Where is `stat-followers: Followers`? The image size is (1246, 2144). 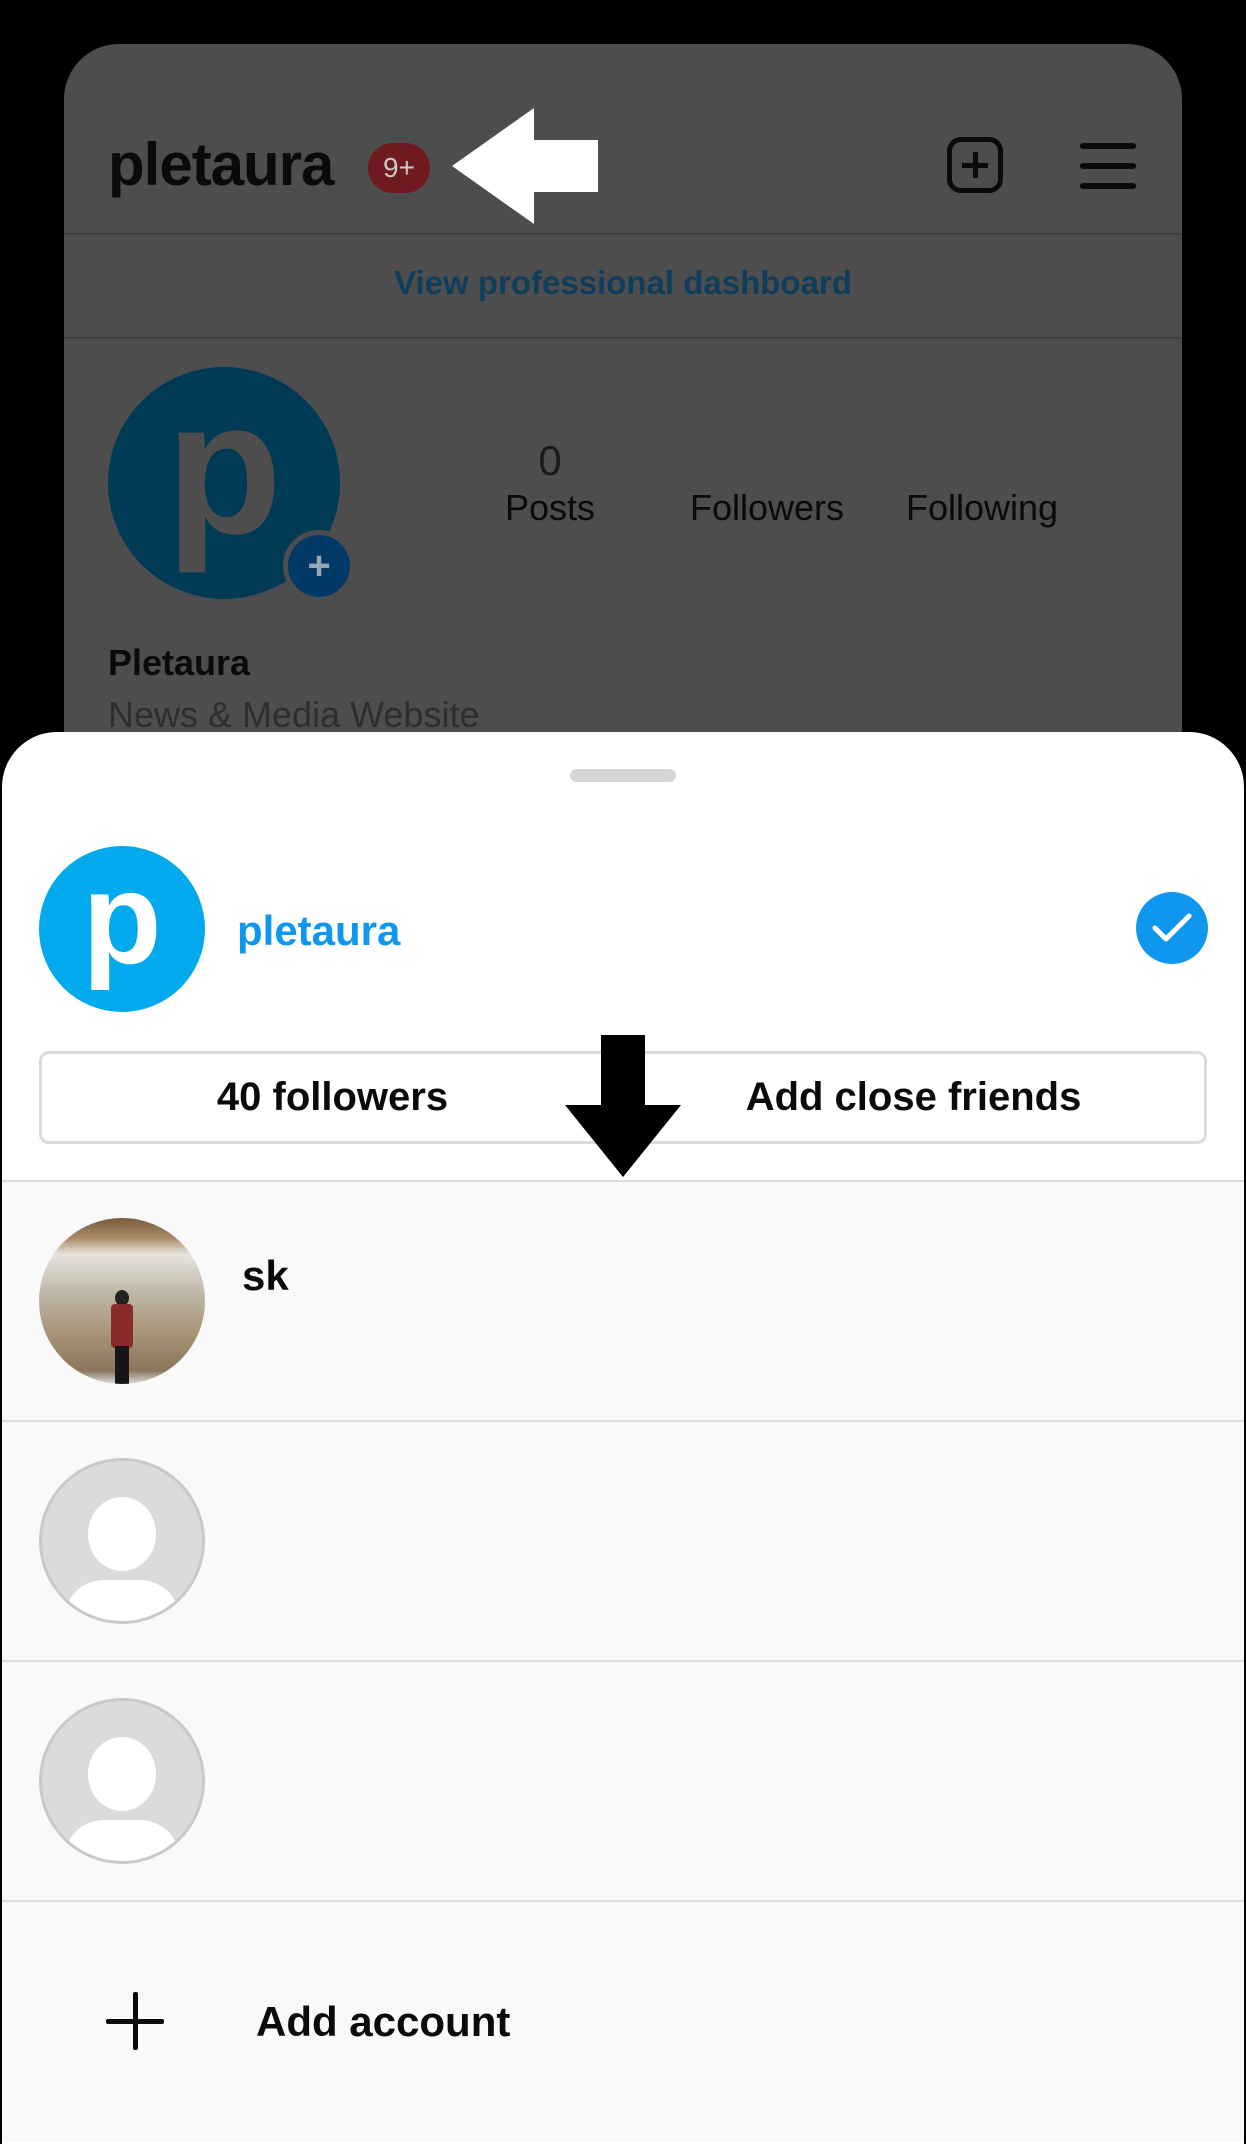 stat-followers: Followers is located at coordinates (767, 483).